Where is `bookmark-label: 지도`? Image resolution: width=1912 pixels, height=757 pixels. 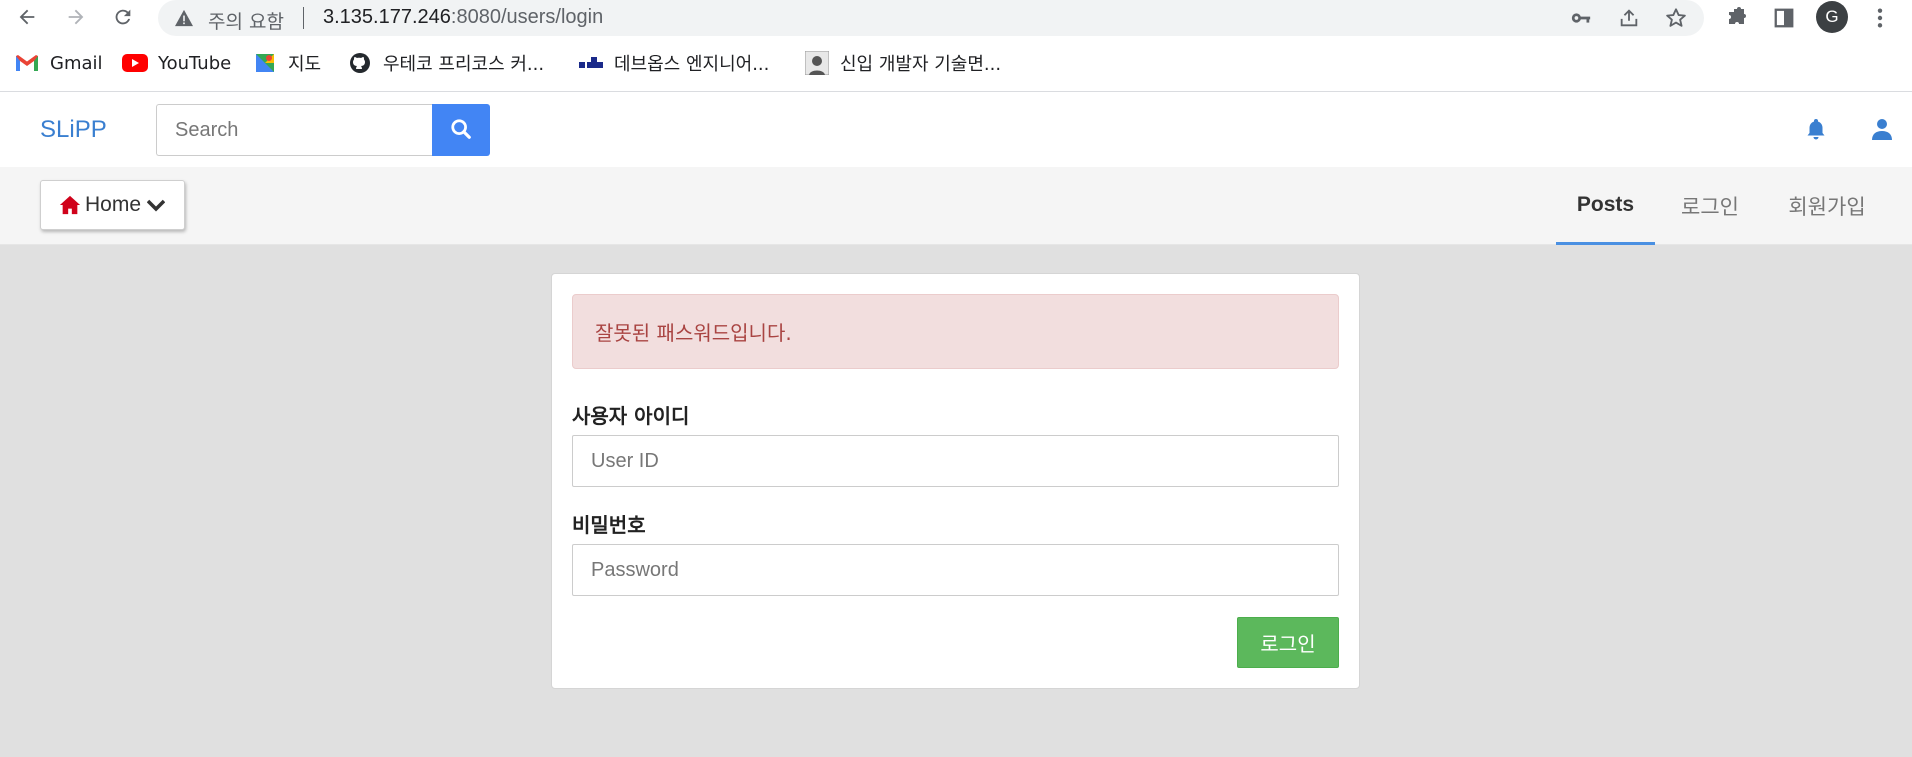 bookmark-label: 지도 is located at coordinates (305, 64).